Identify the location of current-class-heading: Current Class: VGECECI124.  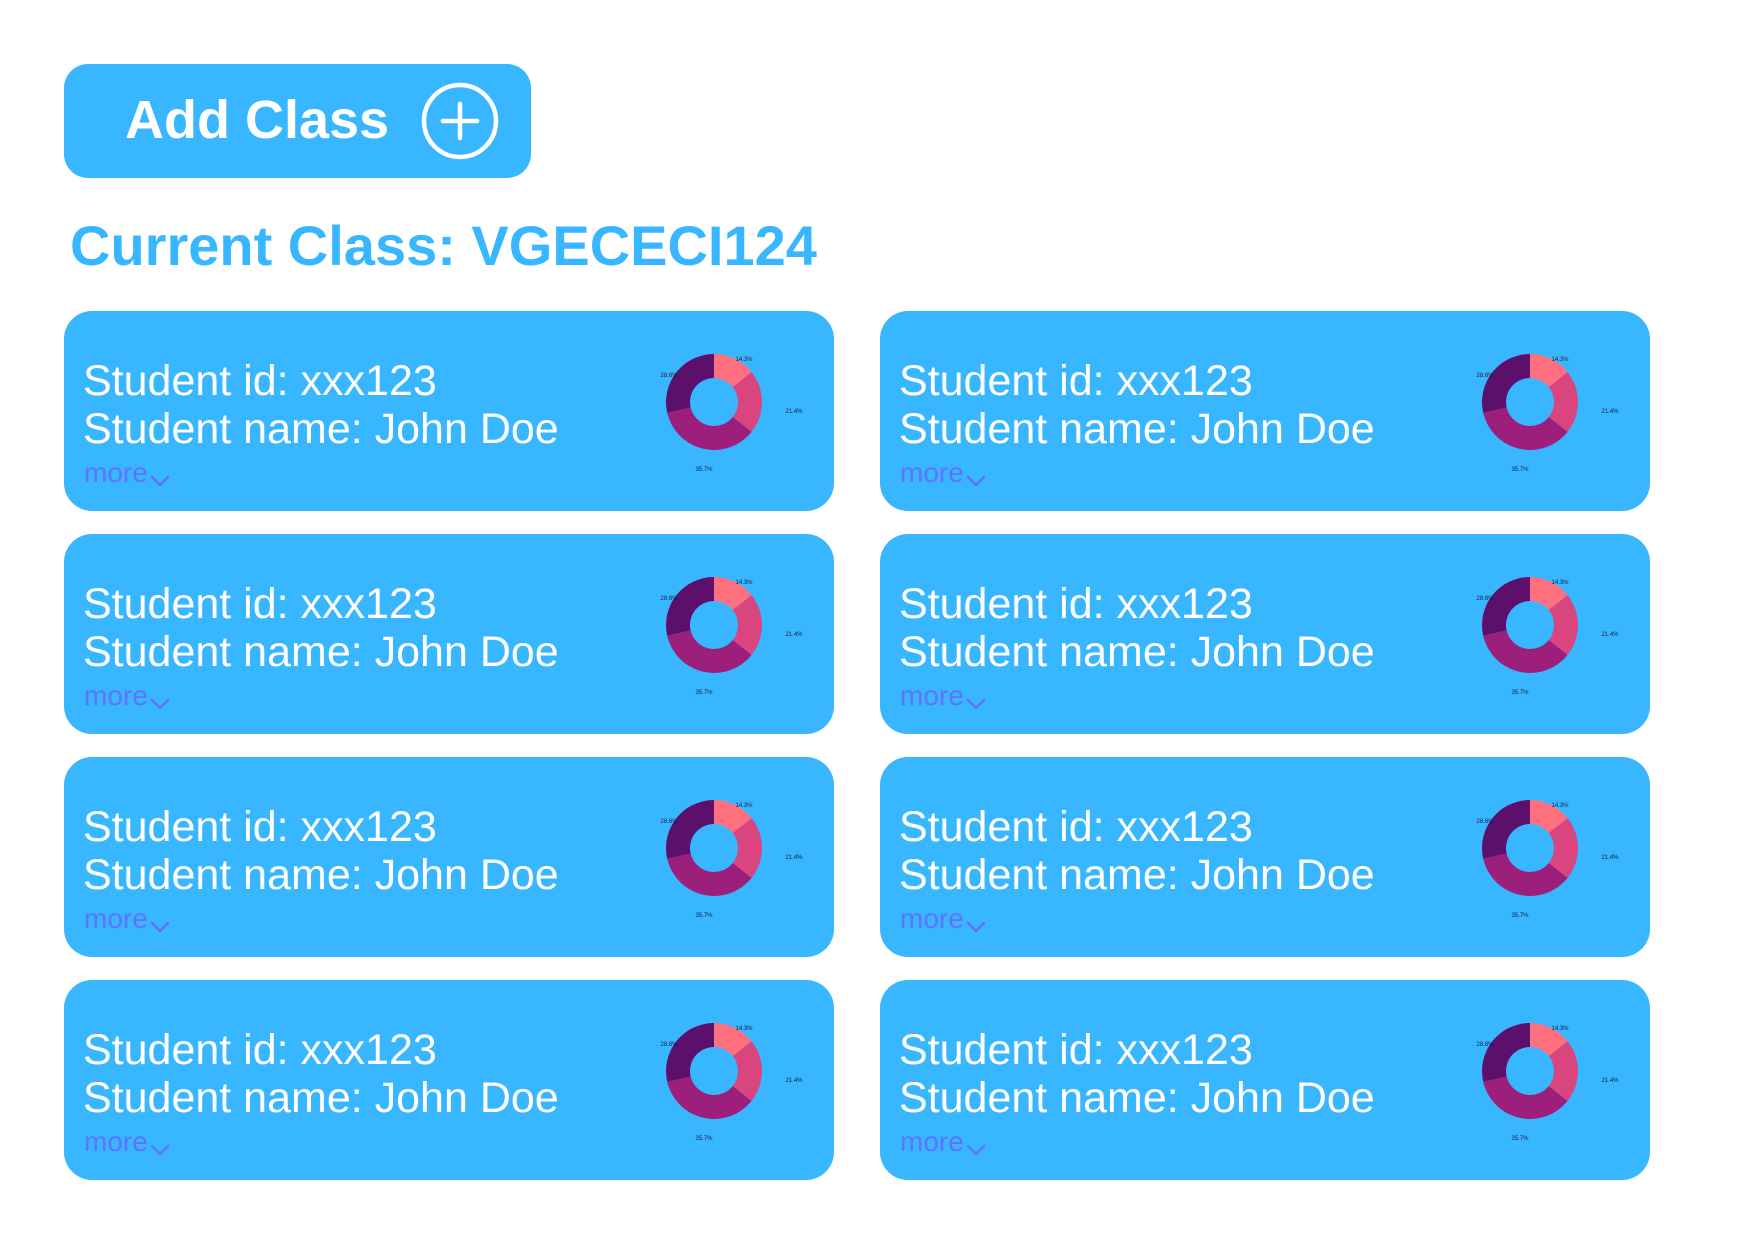
(443, 245).